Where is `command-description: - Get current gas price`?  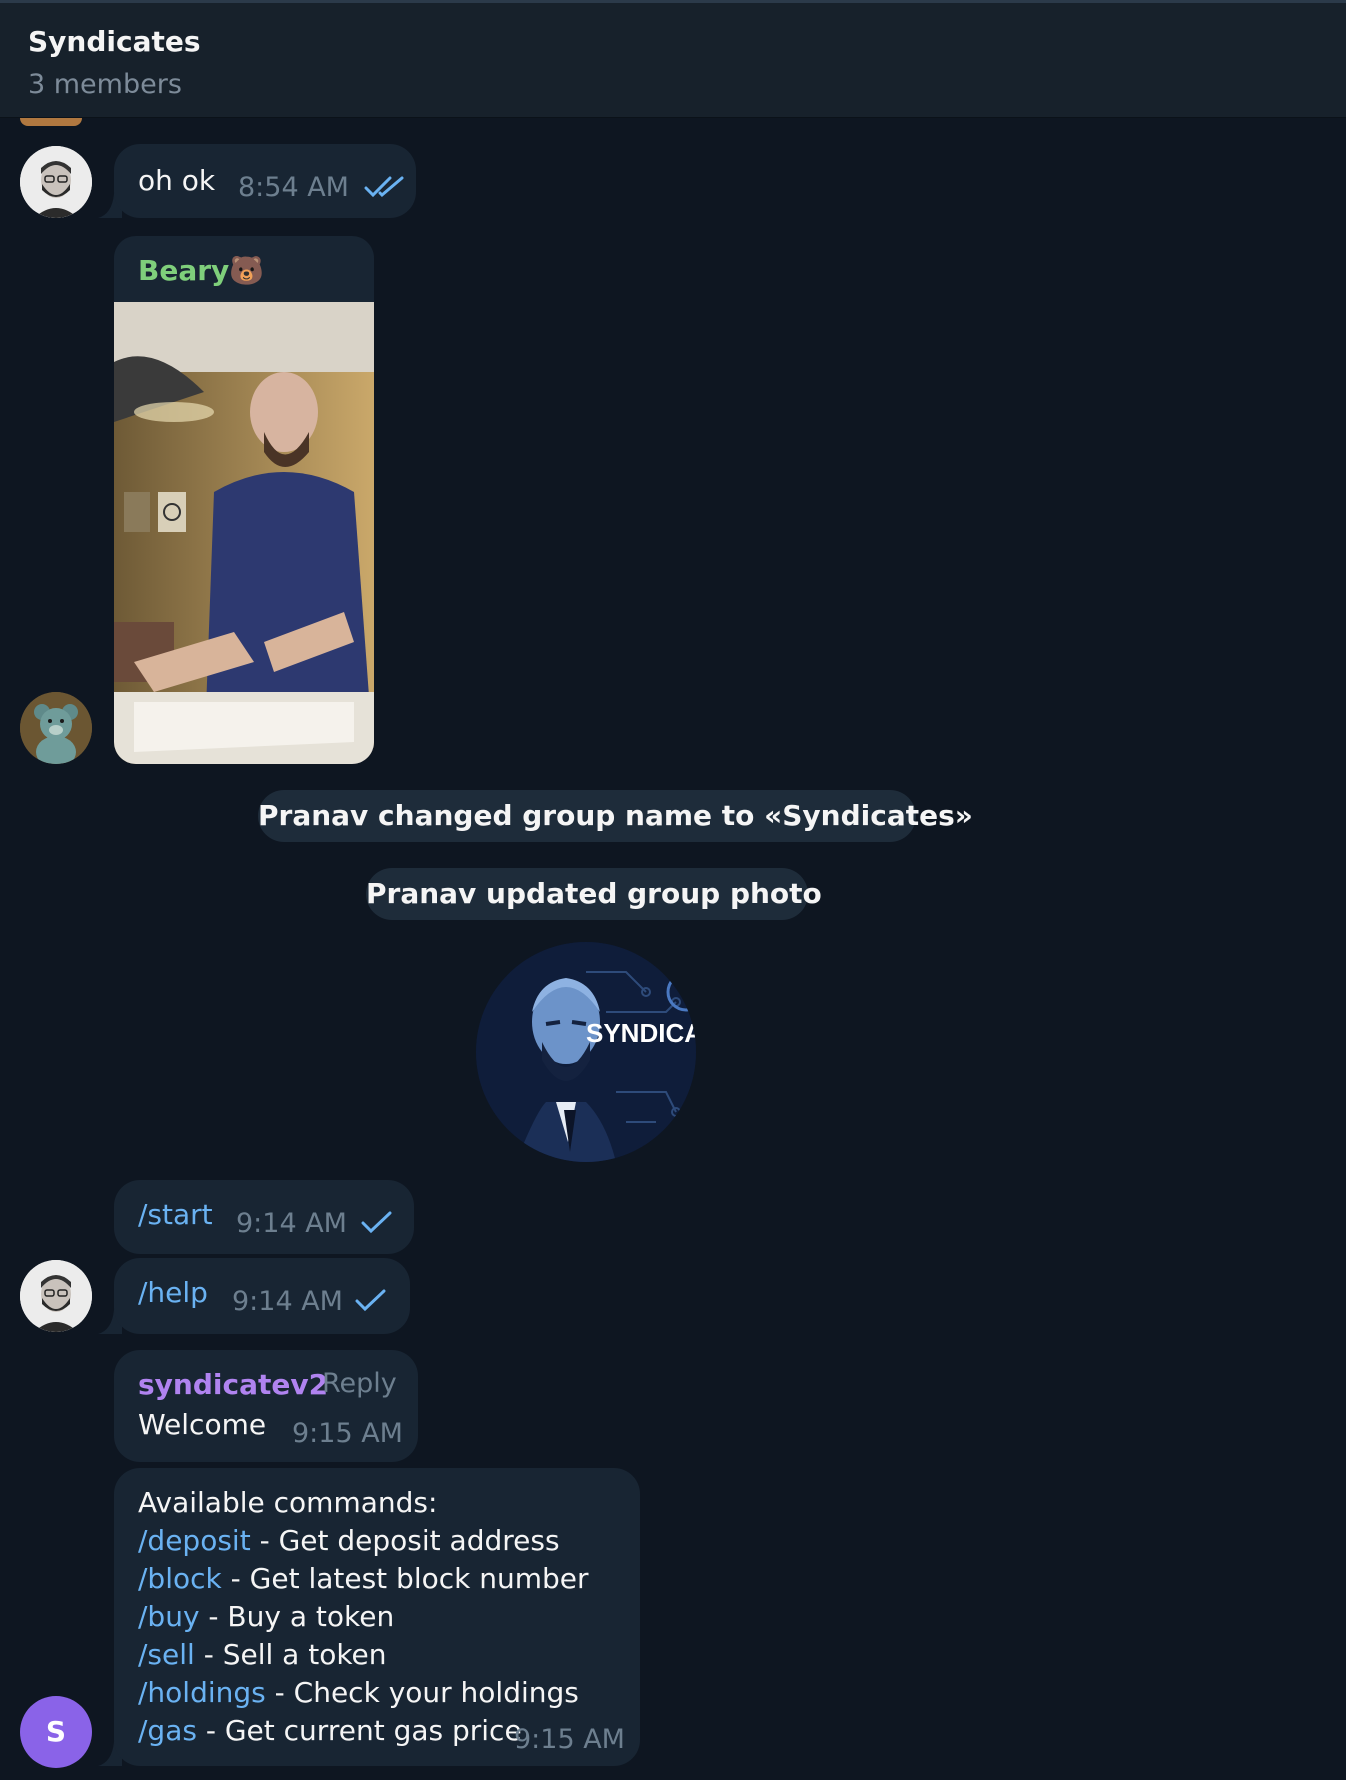
command-description: - Get current gas price is located at coordinates (359, 1730).